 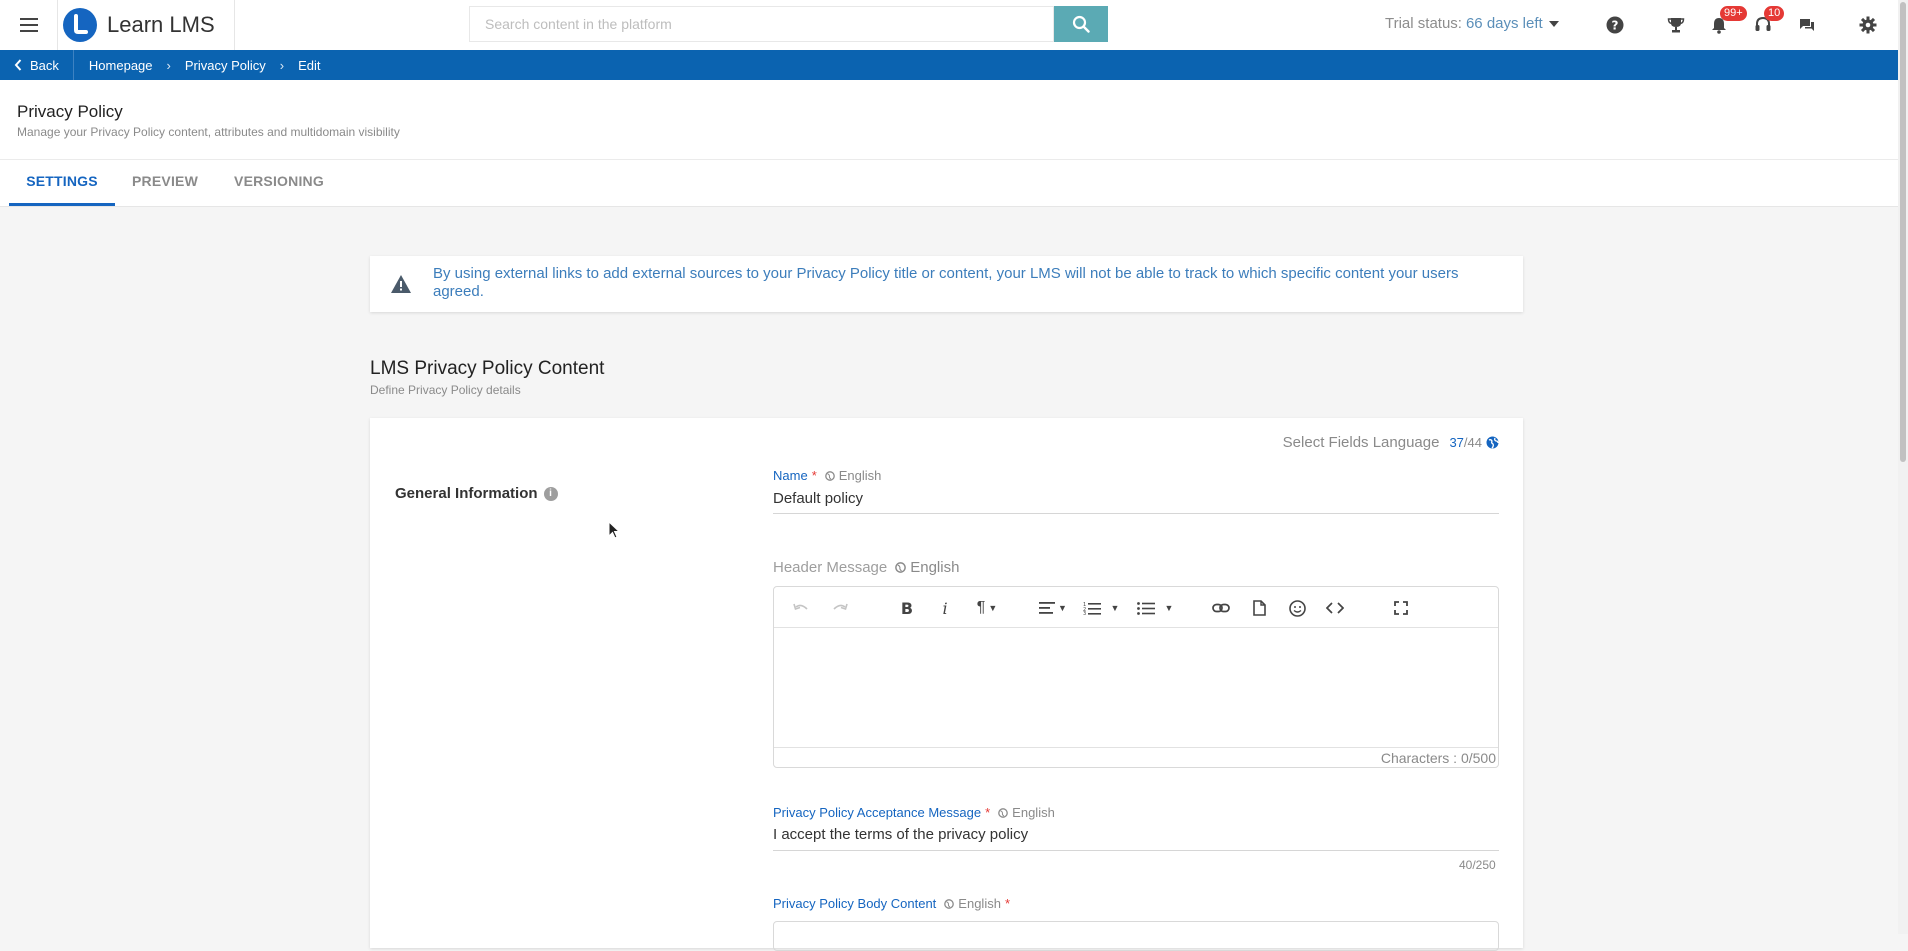 I want to click on app-name: Learn LMS, so click(x=161, y=24).